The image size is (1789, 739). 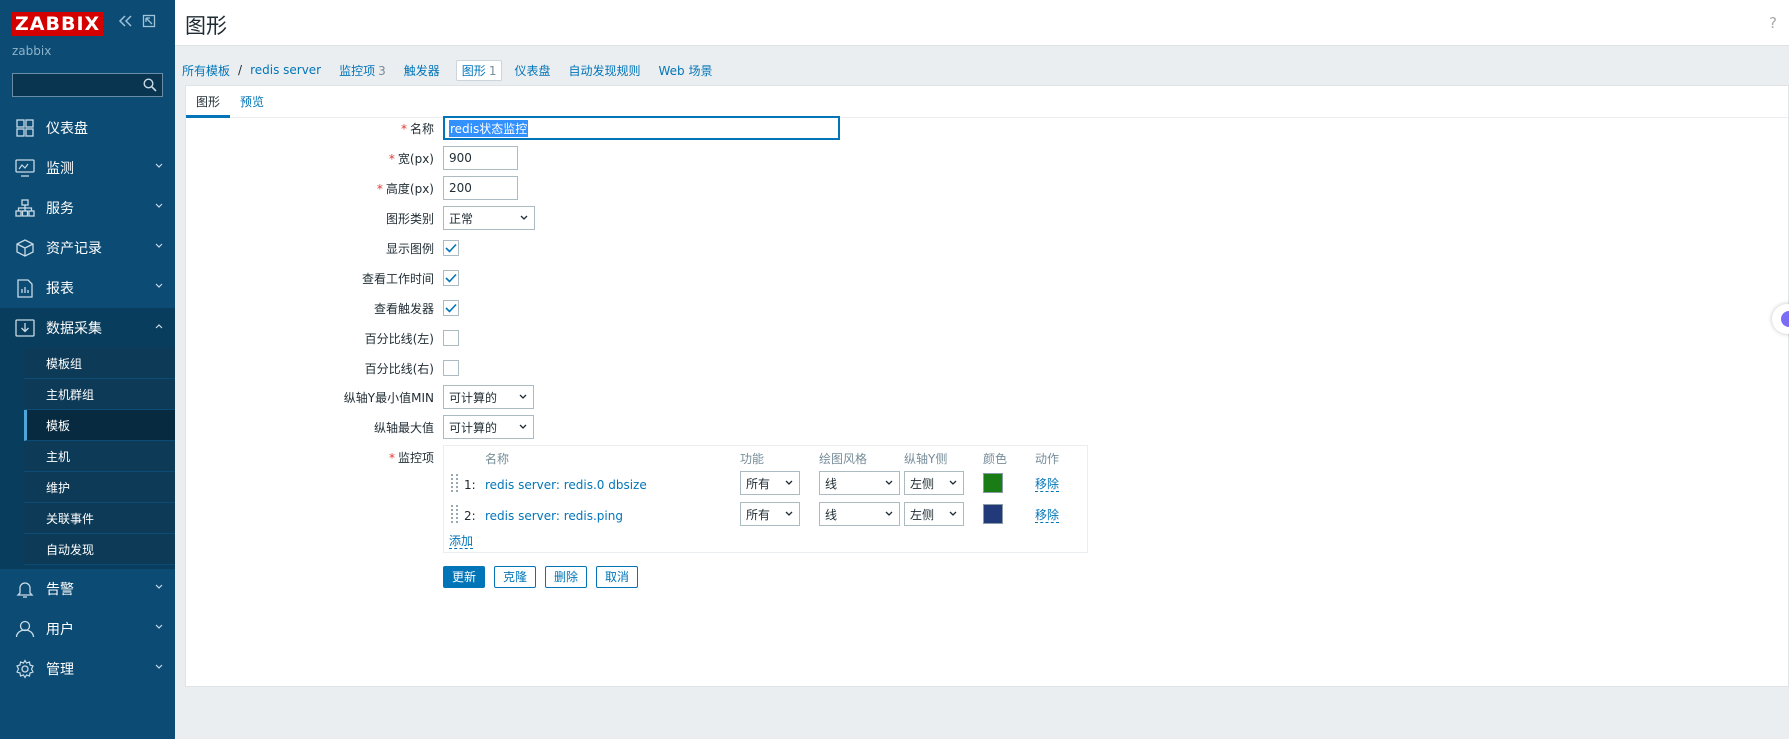 What do you see at coordinates (362, 70) in the screenshot?
I see `breadcrumb-items: 监控项 3` at bounding box center [362, 70].